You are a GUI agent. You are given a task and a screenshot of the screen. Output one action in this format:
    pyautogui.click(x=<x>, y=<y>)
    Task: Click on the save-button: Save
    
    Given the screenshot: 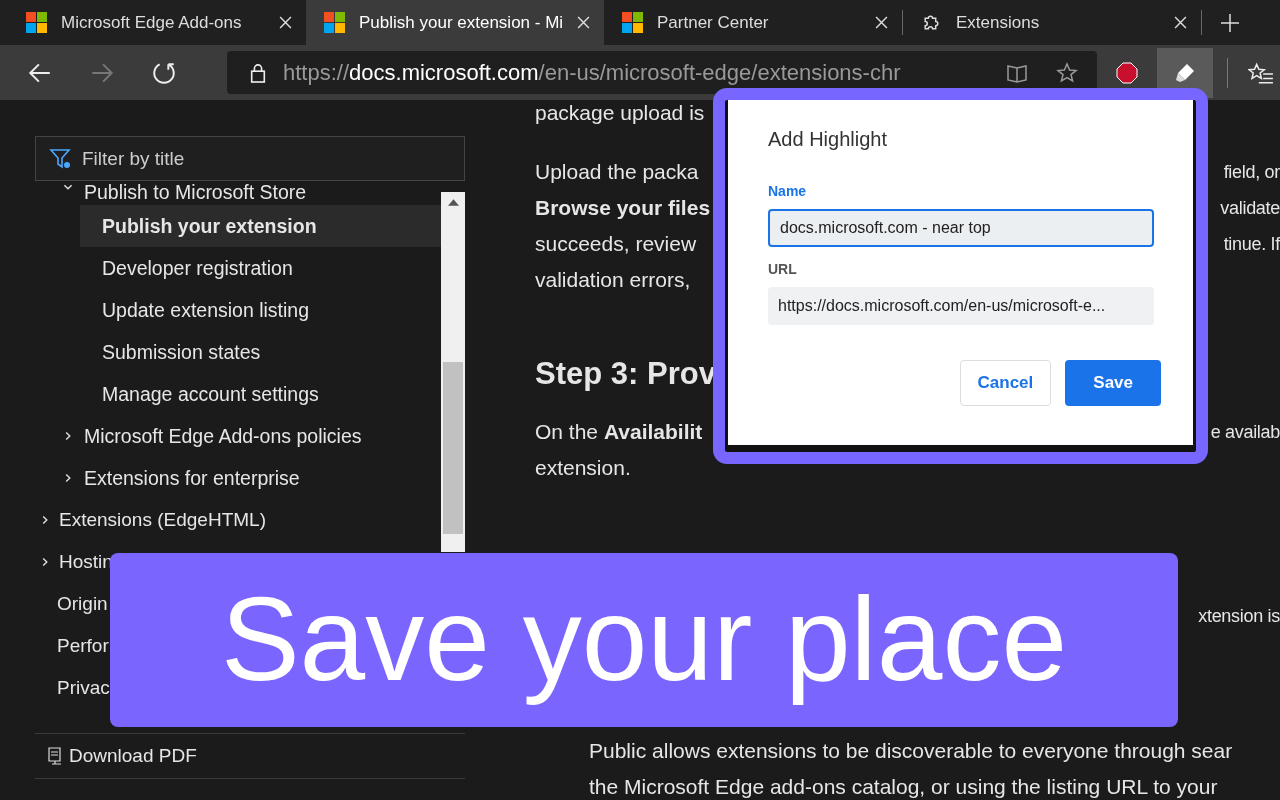 What is the action you would take?
    pyautogui.click(x=1113, y=383)
    